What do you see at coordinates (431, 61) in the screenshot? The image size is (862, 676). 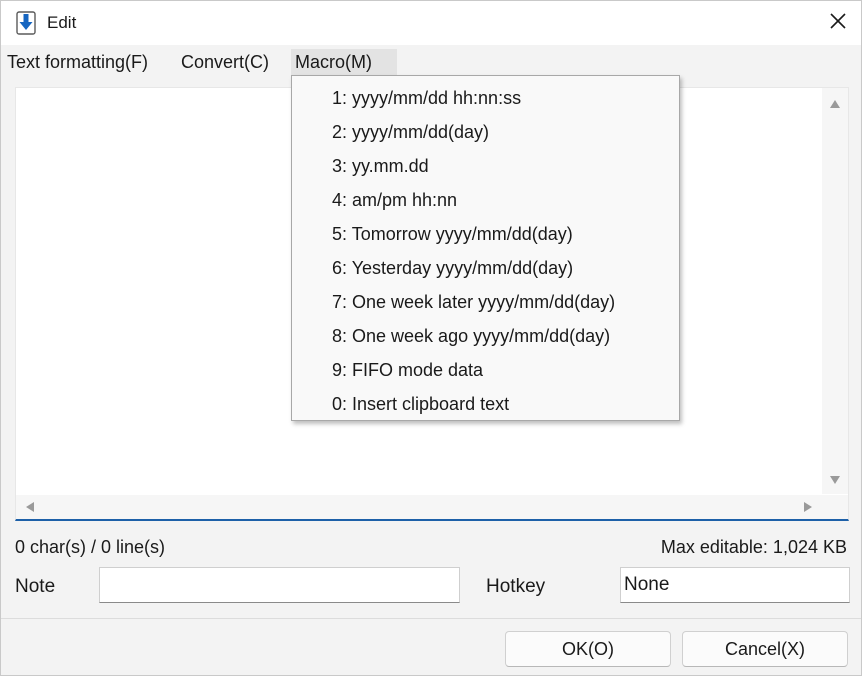 I see `menu-bar: Text formatting(F) Convert(C) Macro(M)` at bounding box center [431, 61].